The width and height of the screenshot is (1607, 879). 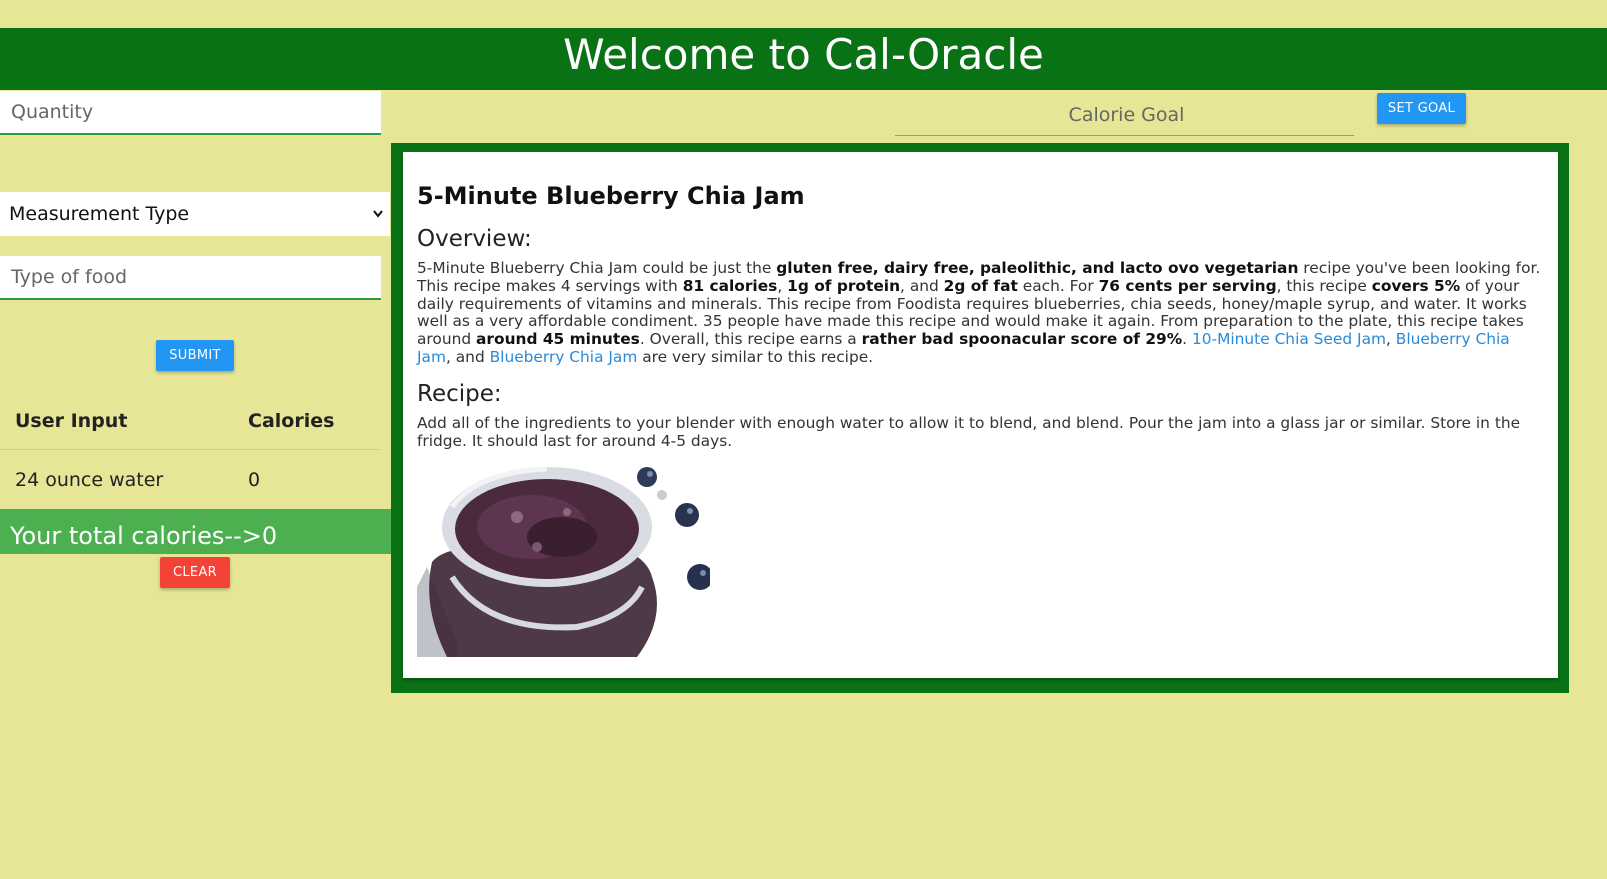 What do you see at coordinates (99, 214) in the screenshot?
I see `measurement-type-value: Measurement Type` at bounding box center [99, 214].